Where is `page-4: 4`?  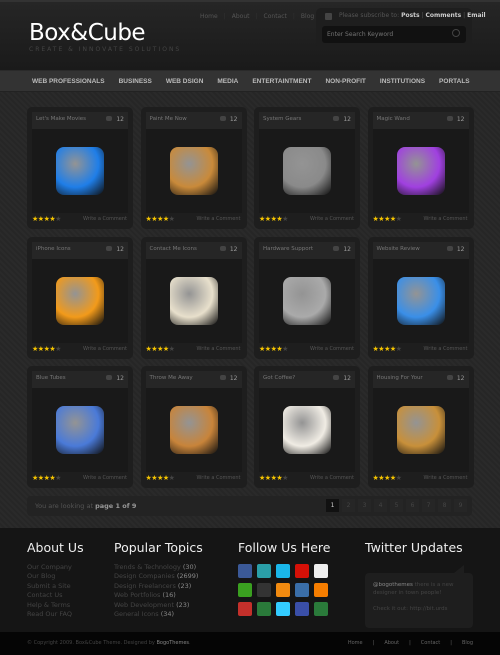
page-4: 4 is located at coordinates (380, 505).